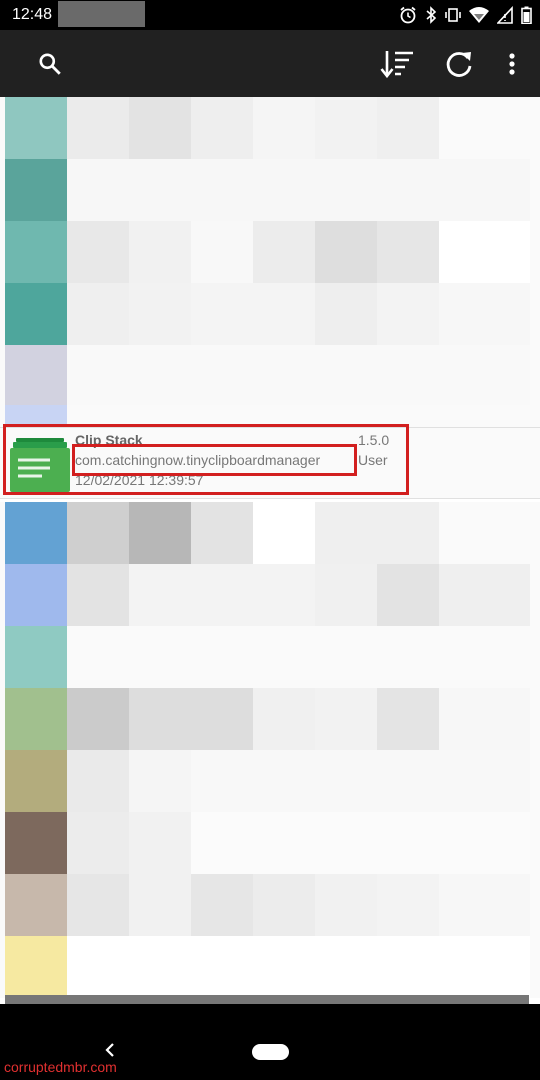 The width and height of the screenshot is (540, 1080). I want to click on list-item-partial, so click(267, 999).